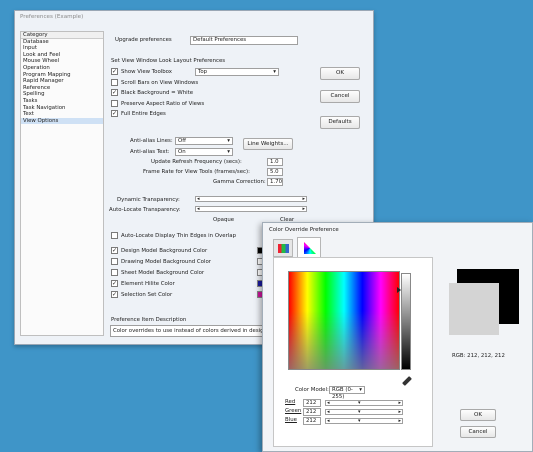 Image resolution: width=533 pixels, height=452 pixels. I want to click on category-item: Input, so click(62, 48).